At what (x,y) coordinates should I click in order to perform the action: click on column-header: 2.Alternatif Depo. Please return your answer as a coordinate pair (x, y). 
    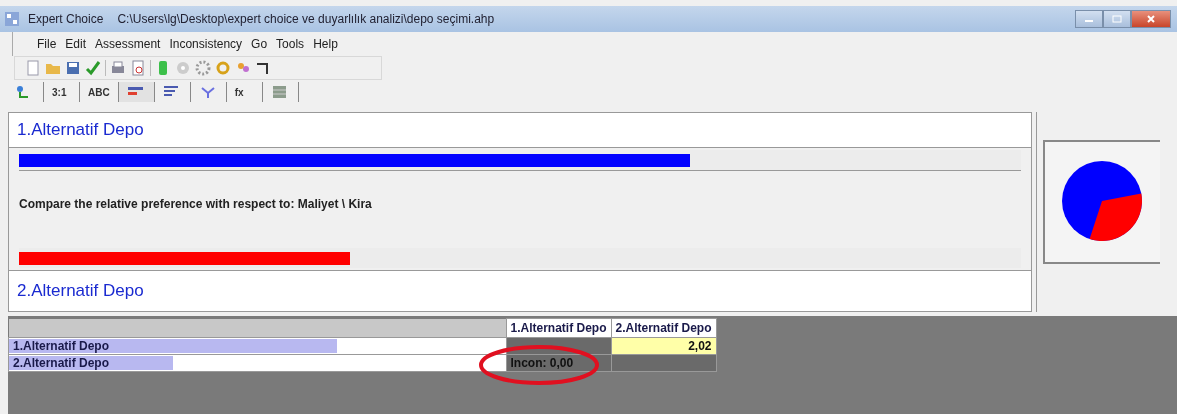
    Looking at the image, I should click on (664, 328).